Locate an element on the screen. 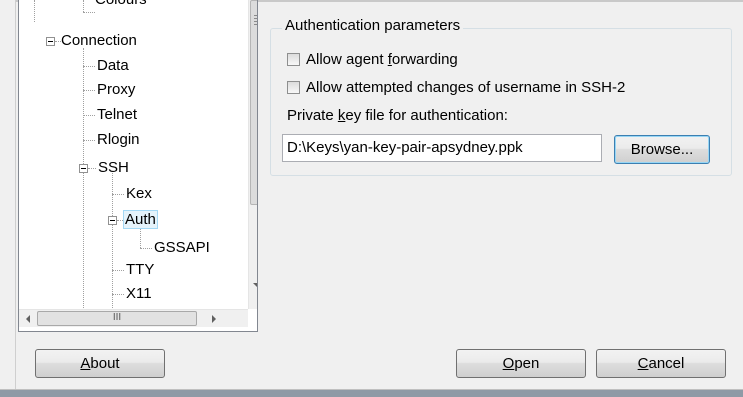  scrollbar-thumb: III is located at coordinates (117, 318).